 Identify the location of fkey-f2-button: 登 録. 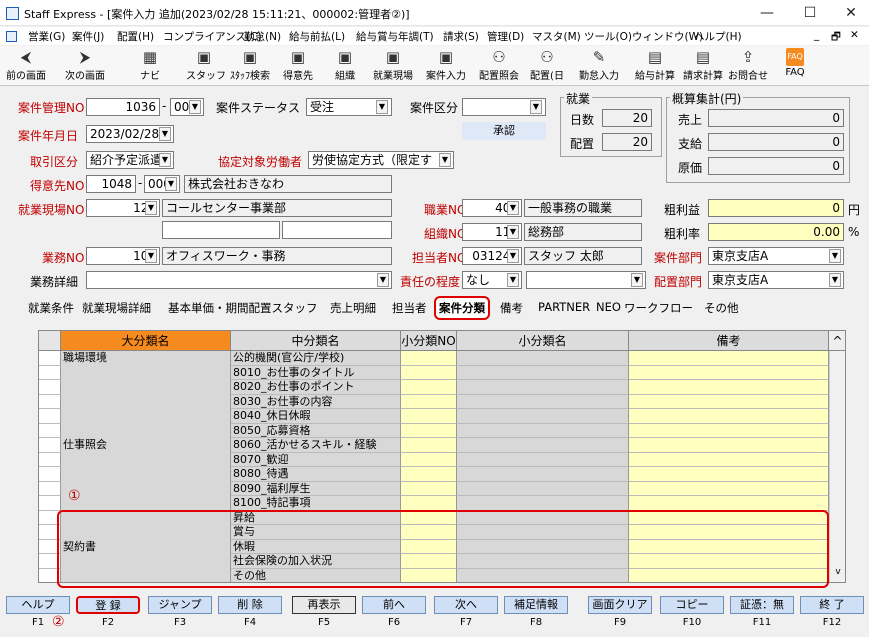
(108, 605).